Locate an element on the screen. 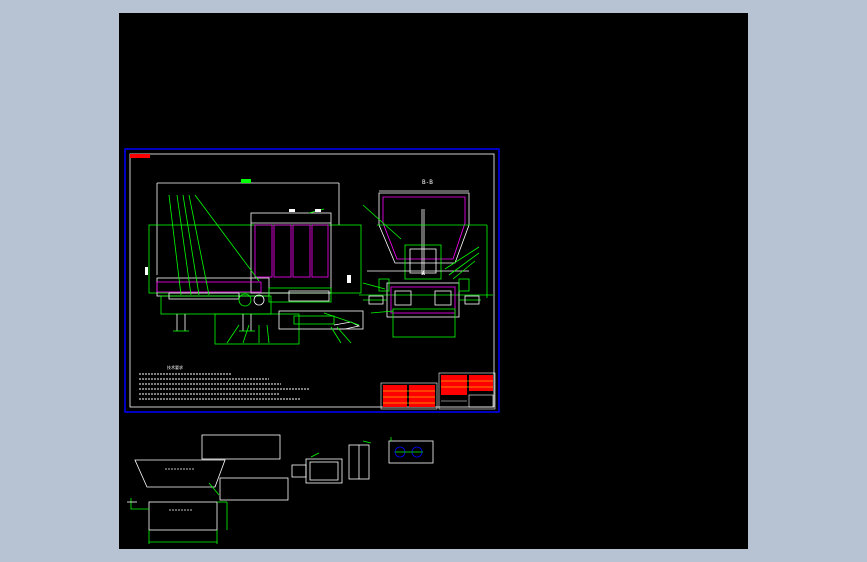 The height and width of the screenshot is (562, 867). section-marker-label: A is located at coordinates (423, 274).